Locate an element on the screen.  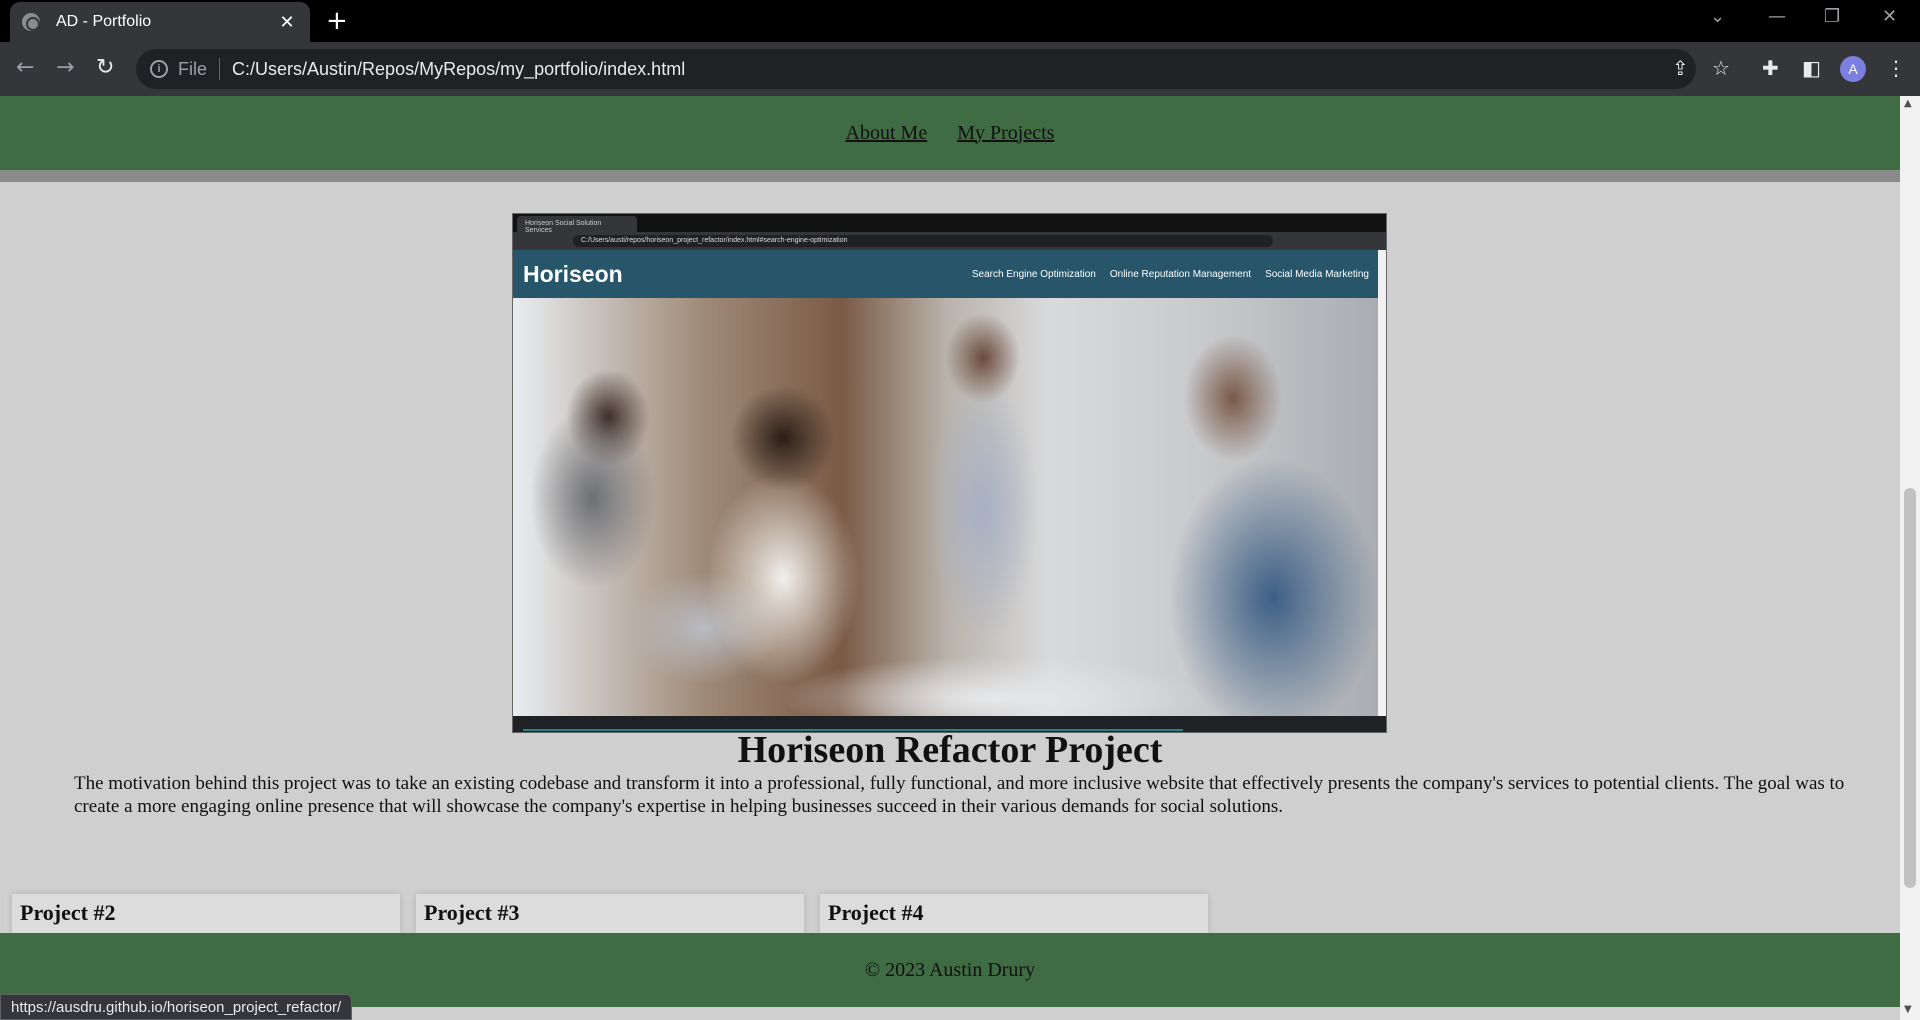
page-scrollbar: ▲ ▼ is located at coordinates (1910, 558).